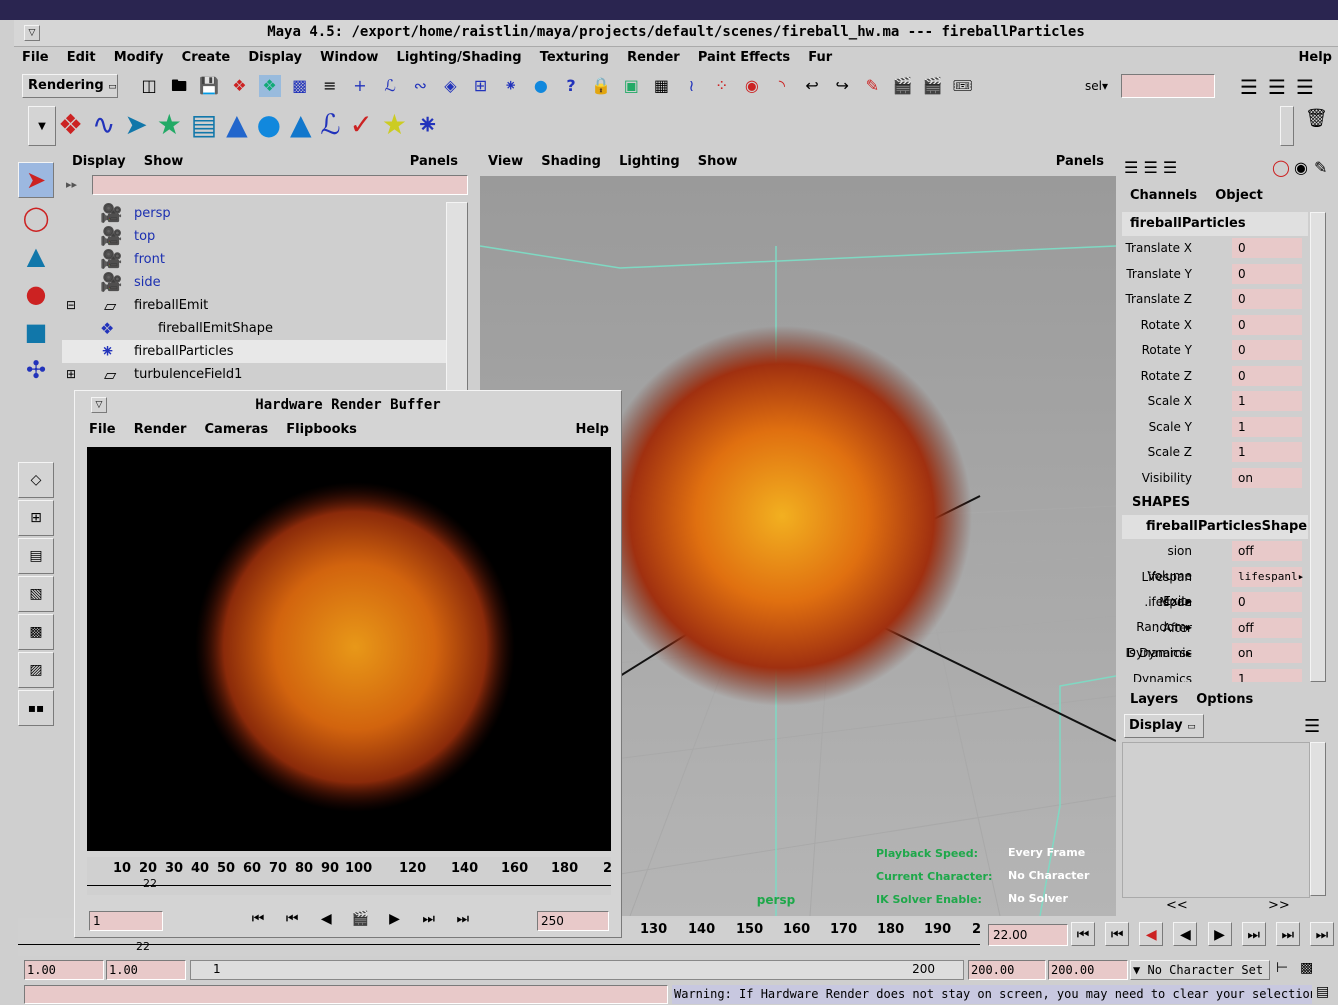 This screenshot has width=1338, height=1005. Describe the element at coordinates (321, 429) in the screenshot. I see `rb-menu-flipbooks: Flipbooks` at that location.